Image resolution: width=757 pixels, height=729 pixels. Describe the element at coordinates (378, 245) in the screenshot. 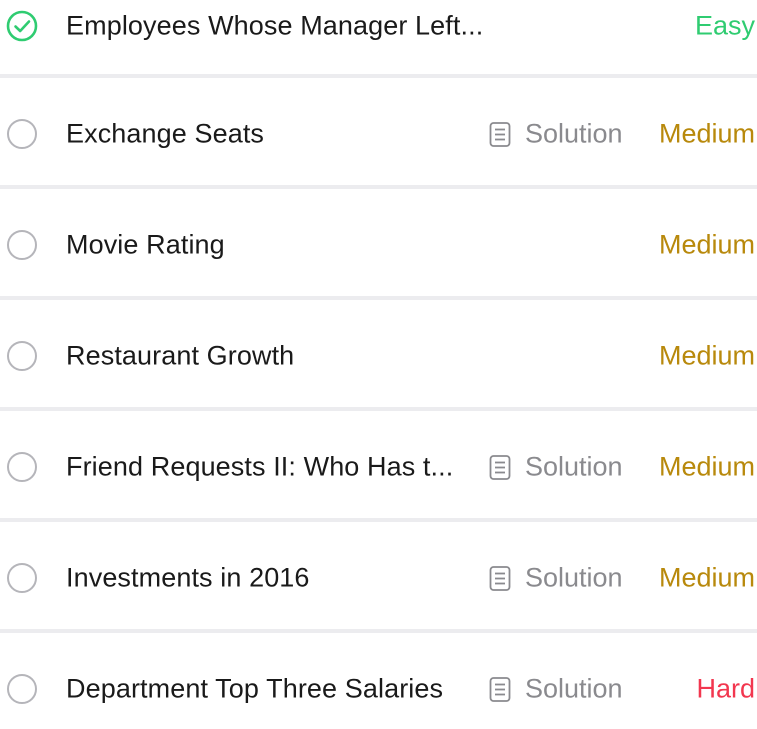

I see `problem-row: Movie Rating Medium` at that location.